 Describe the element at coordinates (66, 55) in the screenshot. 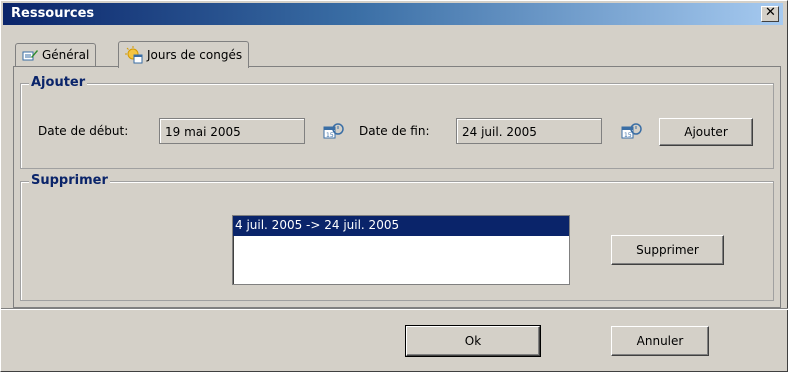

I see `tab-general-label: Général` at that location.